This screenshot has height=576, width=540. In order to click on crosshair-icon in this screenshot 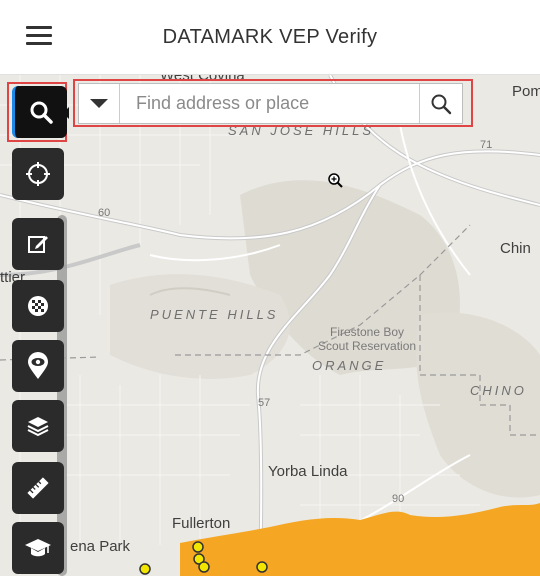, I will do `click(38, 174)`.